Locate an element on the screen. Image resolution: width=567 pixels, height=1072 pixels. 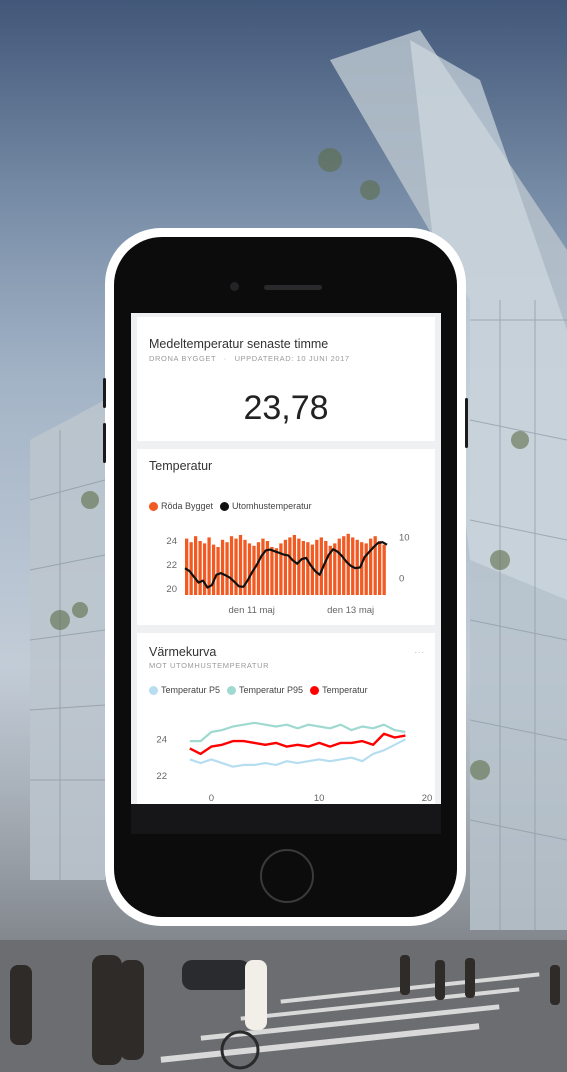
x-tick-label: 20 is located at coordinates (427, 798).